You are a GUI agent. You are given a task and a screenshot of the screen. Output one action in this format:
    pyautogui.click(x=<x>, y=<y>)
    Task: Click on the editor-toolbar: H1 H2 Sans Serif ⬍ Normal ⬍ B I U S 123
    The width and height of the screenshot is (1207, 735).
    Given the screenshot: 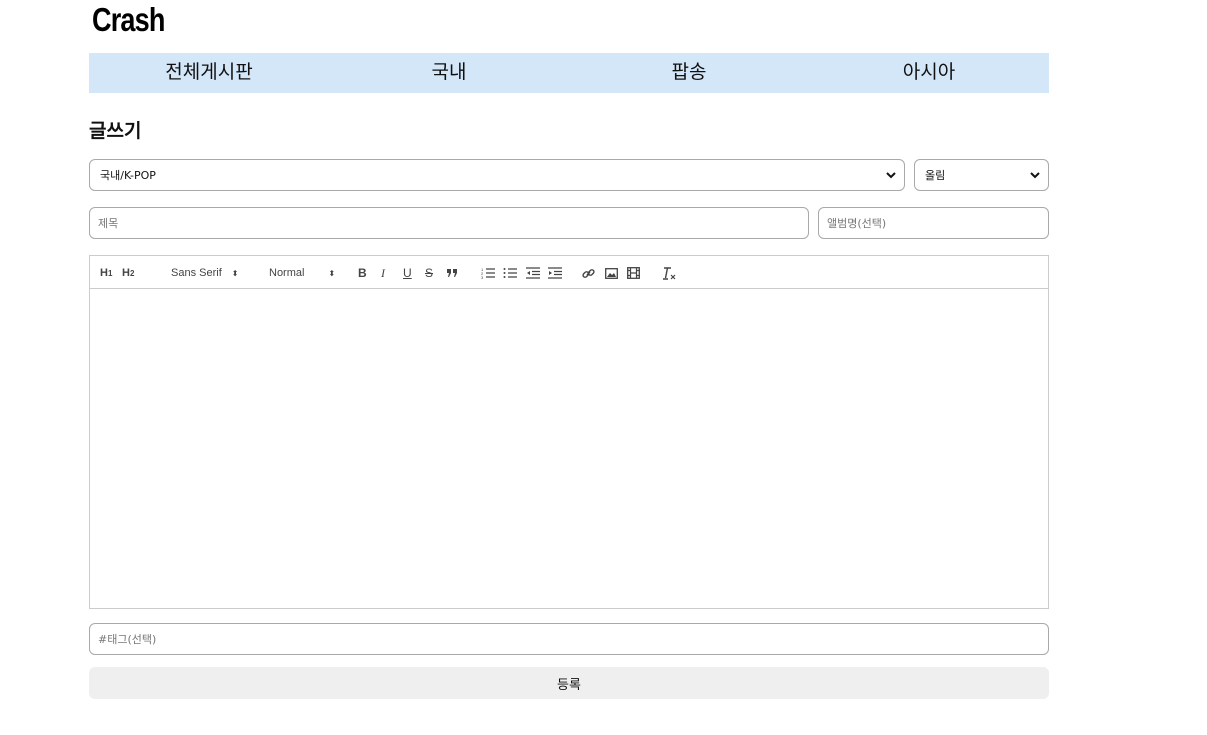 What is the action you would take?
    pyautogui.click(x=569, y=272)
    